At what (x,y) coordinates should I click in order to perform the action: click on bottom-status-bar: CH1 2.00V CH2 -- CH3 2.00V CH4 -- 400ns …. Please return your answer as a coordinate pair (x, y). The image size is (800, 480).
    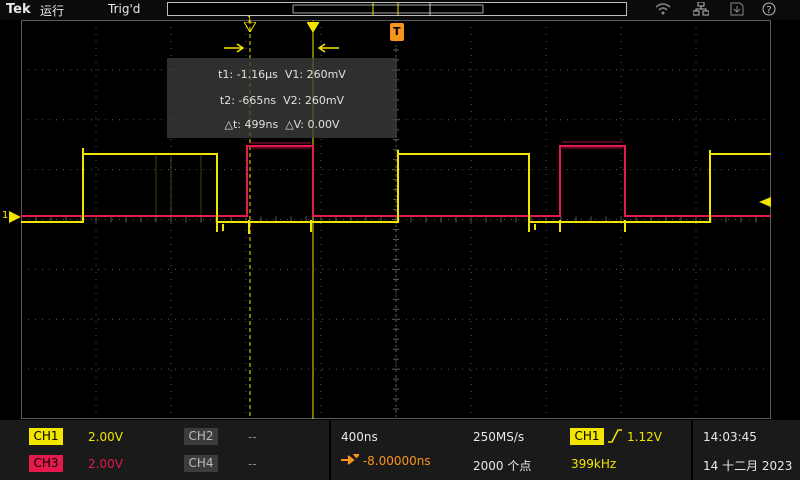
    Looking at the image, I should click on (400, 450).